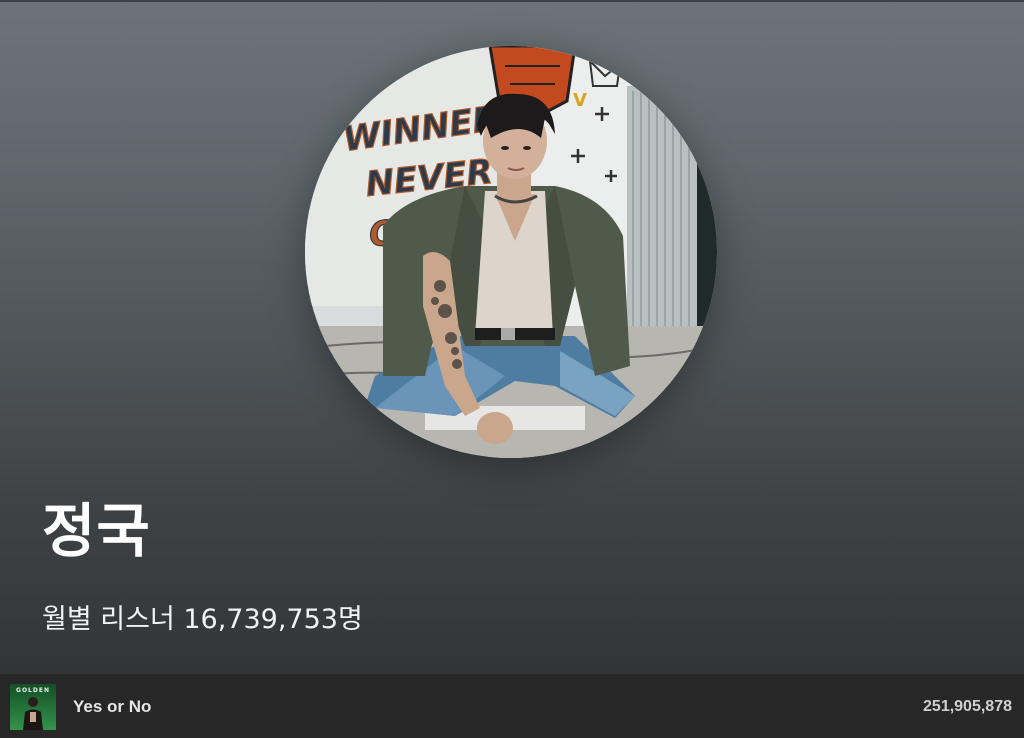 This screenshot has width=1024, height=738. What do you see at coordinates (33, 690) in the screenshot?
I see `album-cover-label: GOLDEN` at bounding box center [33, 690].